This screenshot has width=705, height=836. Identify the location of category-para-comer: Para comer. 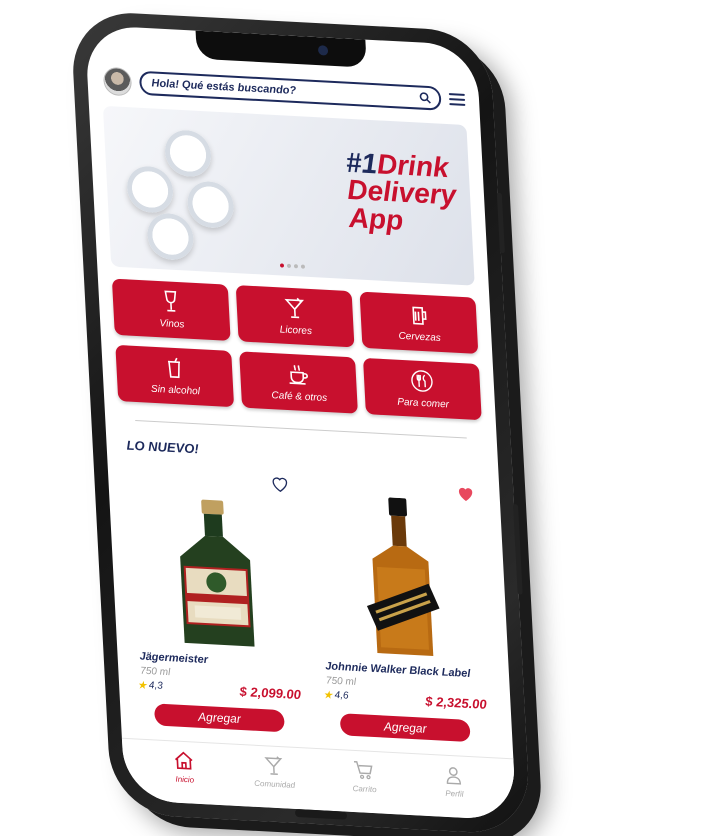
(422, 389).